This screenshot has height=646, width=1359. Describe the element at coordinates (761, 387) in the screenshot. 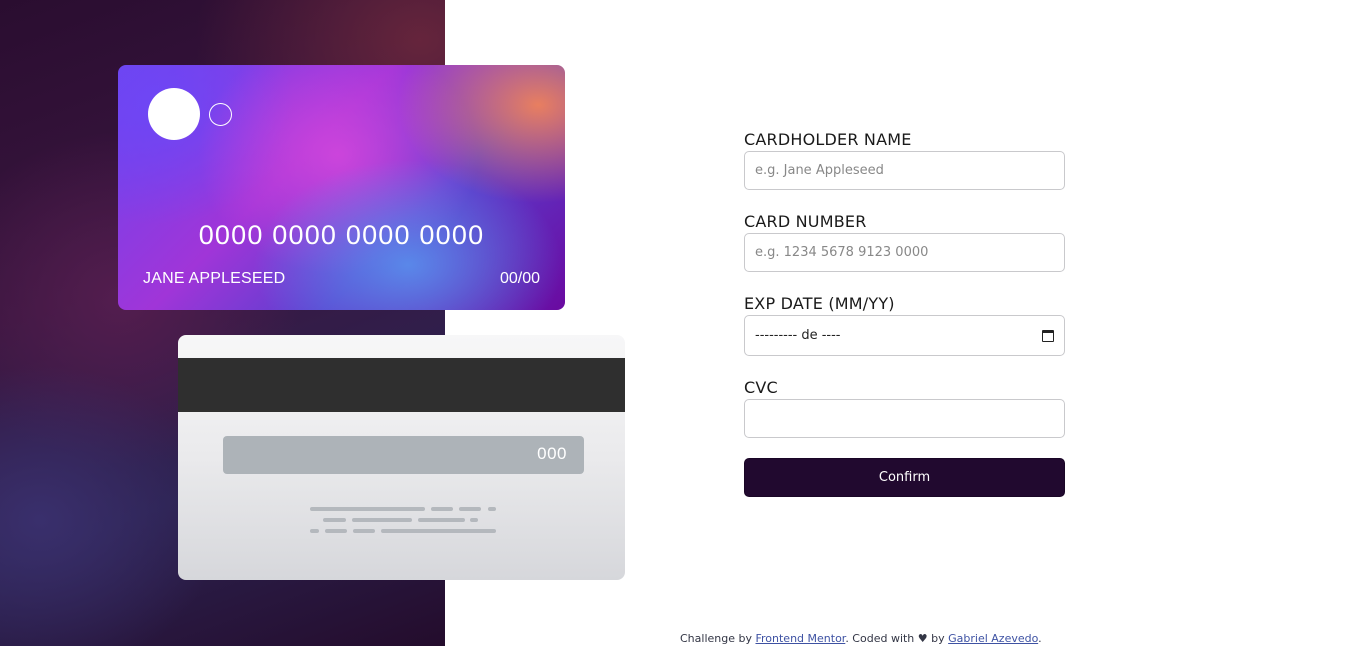

I see `cvc-label: CVC` at that location.